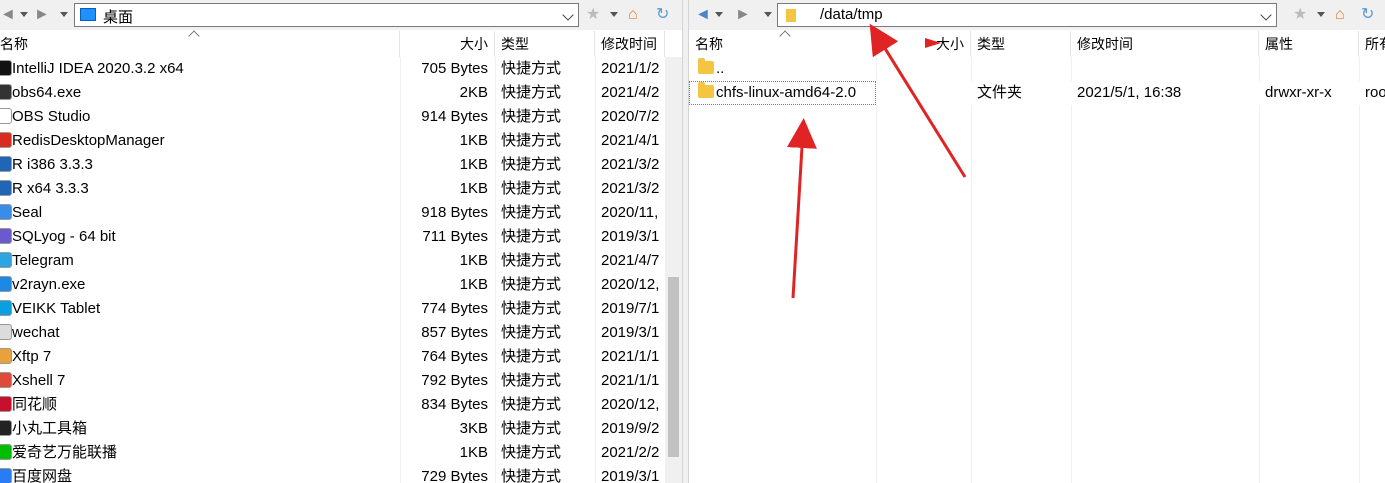  I want to click on left-column-header: 名称 大小 类型 修改时间, so click(341, 43).